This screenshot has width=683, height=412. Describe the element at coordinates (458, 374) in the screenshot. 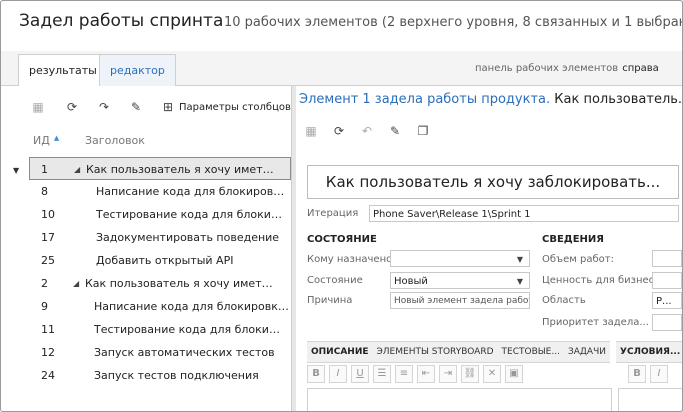

I see `rich-text-toolbar: B I U ☰ ≡ ⇤ ⇥ ⛓ ✕ ▣` at that location.